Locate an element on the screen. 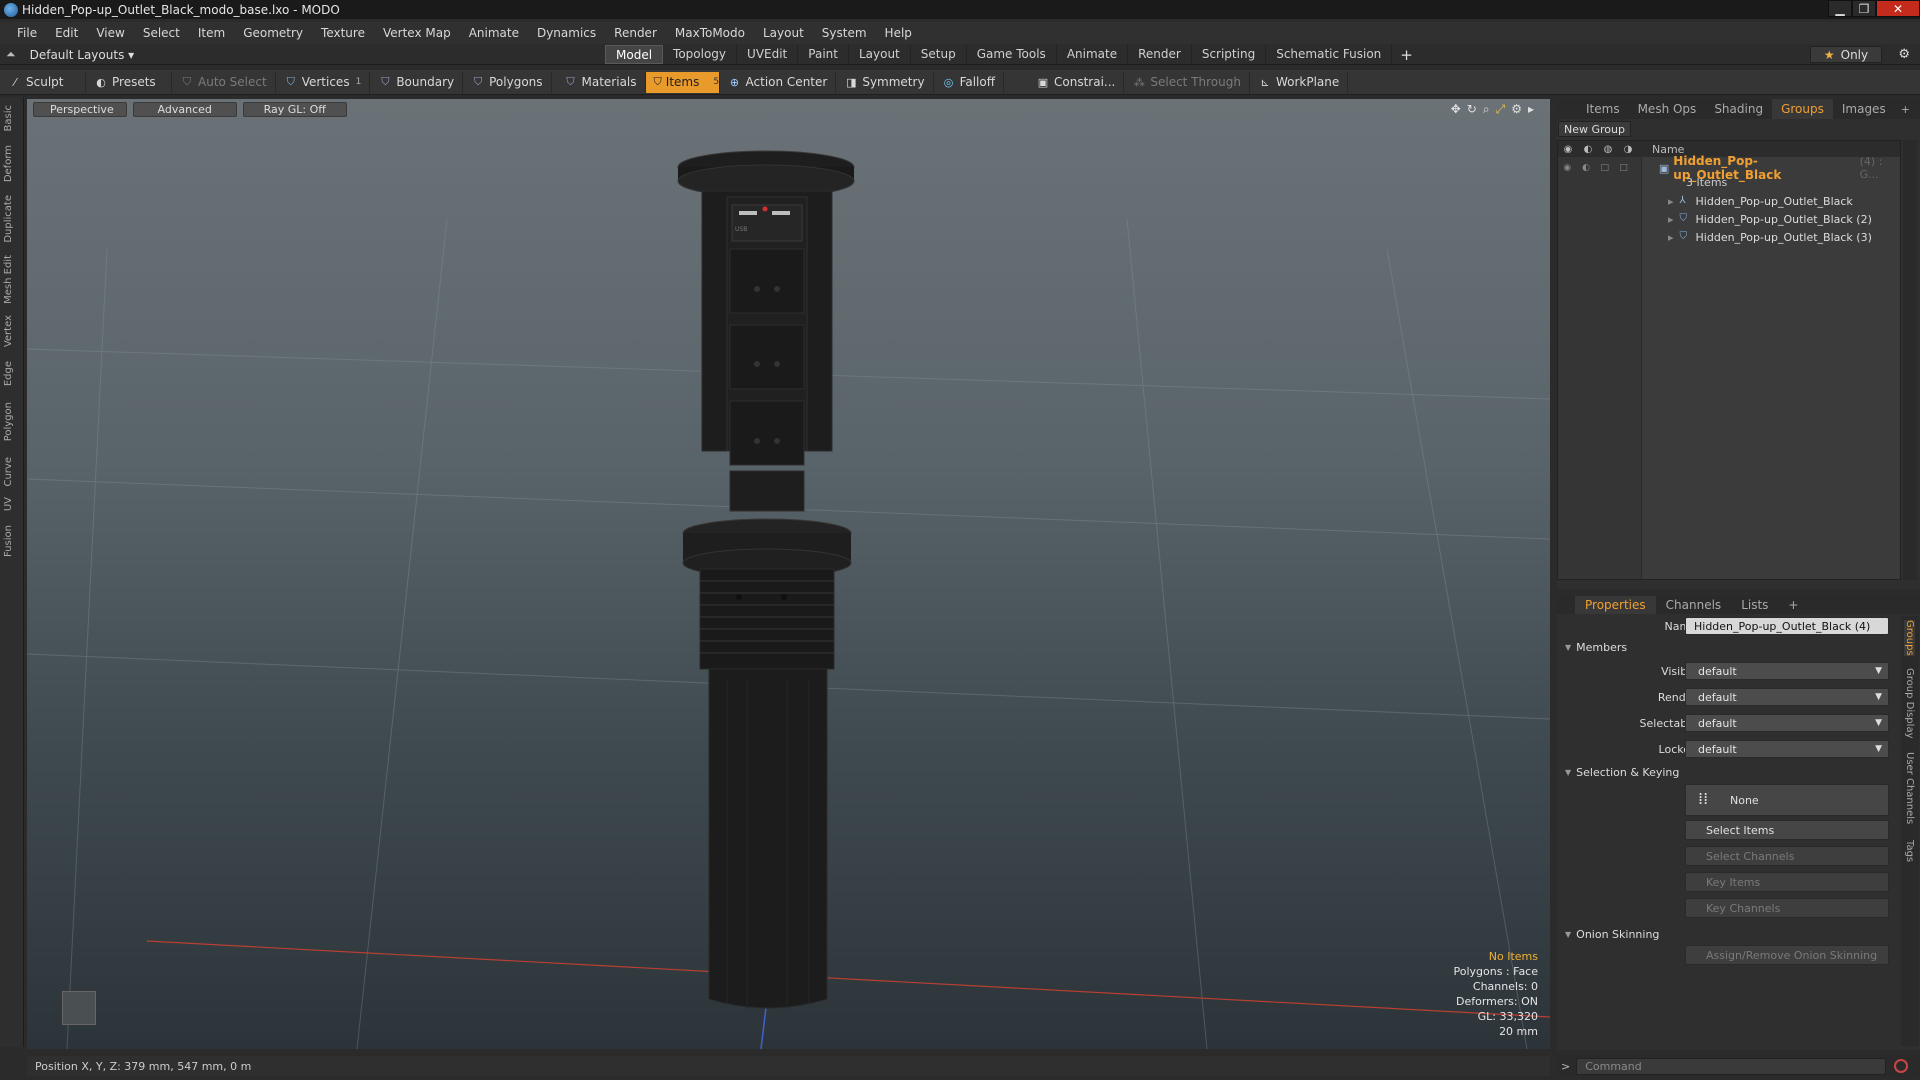  side-tab-user-channels: User Channels is located at coordinates (1909, 788).